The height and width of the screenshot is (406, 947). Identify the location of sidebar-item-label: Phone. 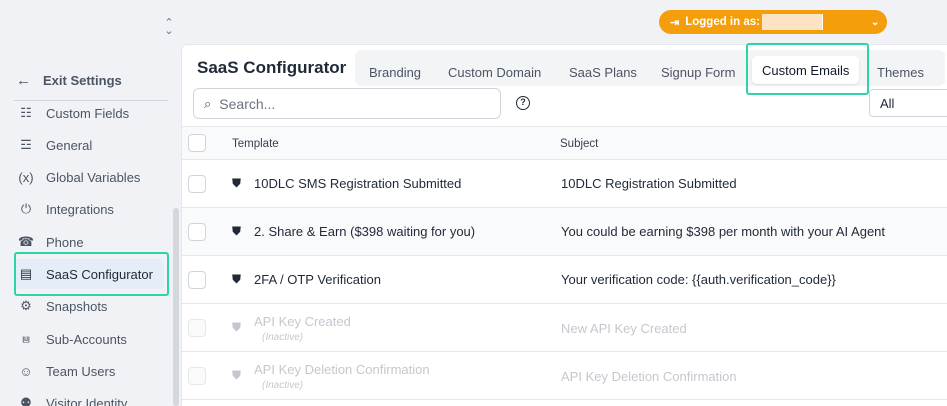
(65, 242).